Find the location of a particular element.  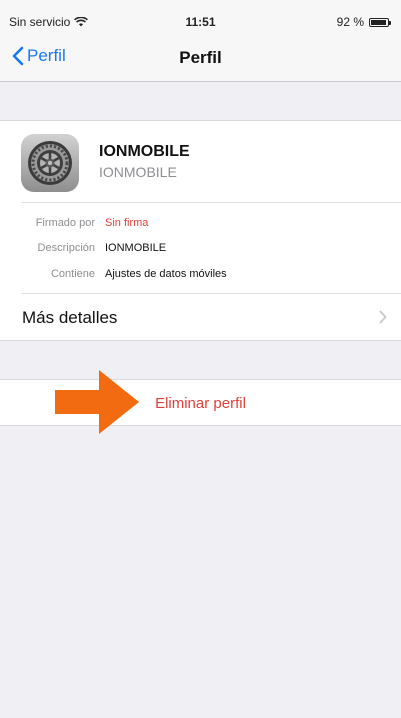

more-details-row: Más detalles is located at coordinates (200, 317).